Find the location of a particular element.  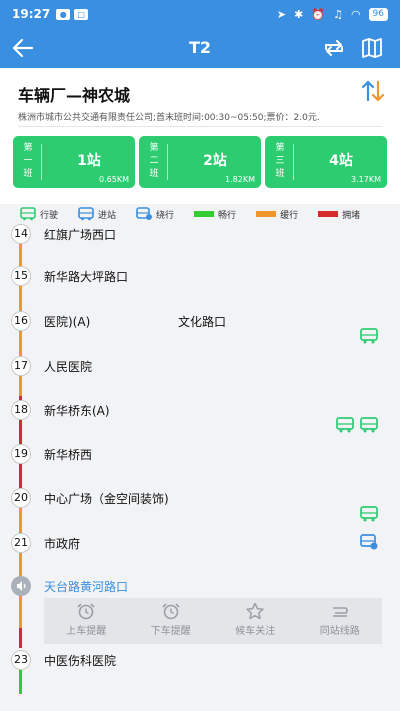

shift-card-2: 第二班 2站 1.82KM is located at coordinates (200, 162).